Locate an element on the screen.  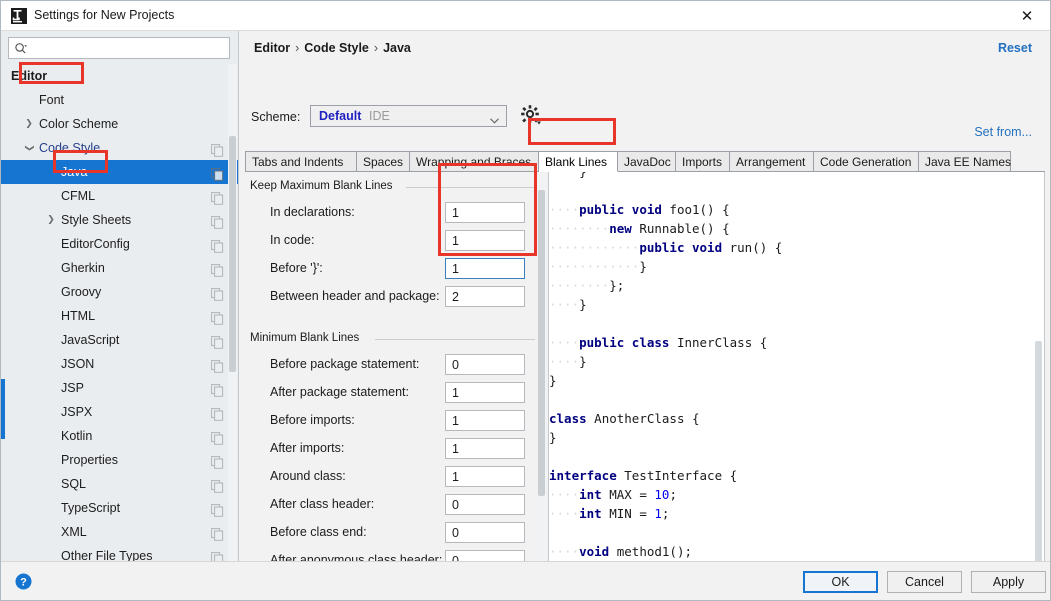
form-scrollbar is located at coordinates (541, 383).